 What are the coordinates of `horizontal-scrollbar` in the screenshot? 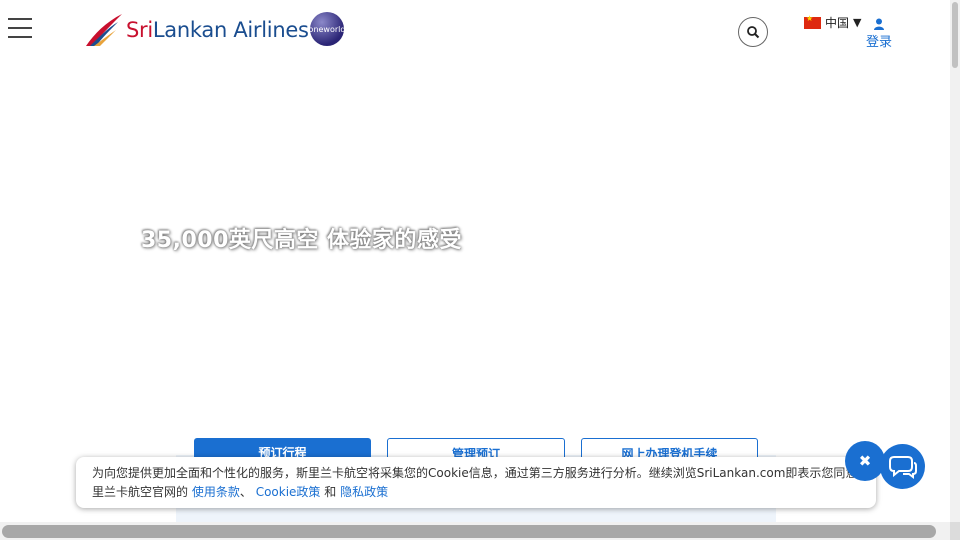 It's located at (475, 531).